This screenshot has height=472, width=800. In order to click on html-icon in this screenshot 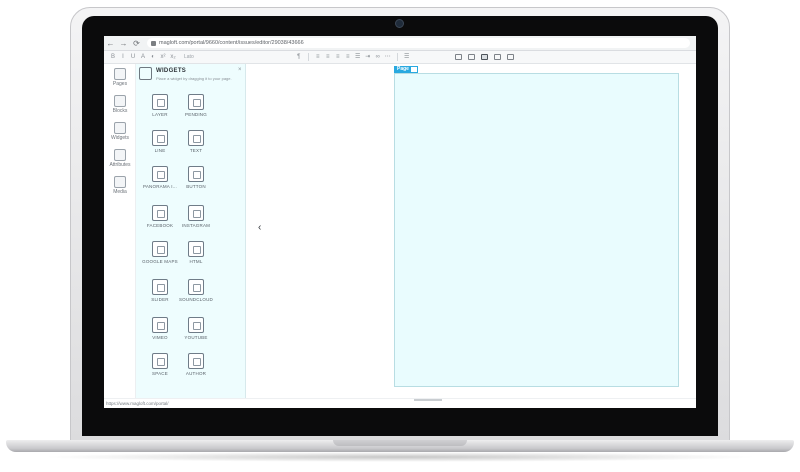, I will do `click(196, 249)`.